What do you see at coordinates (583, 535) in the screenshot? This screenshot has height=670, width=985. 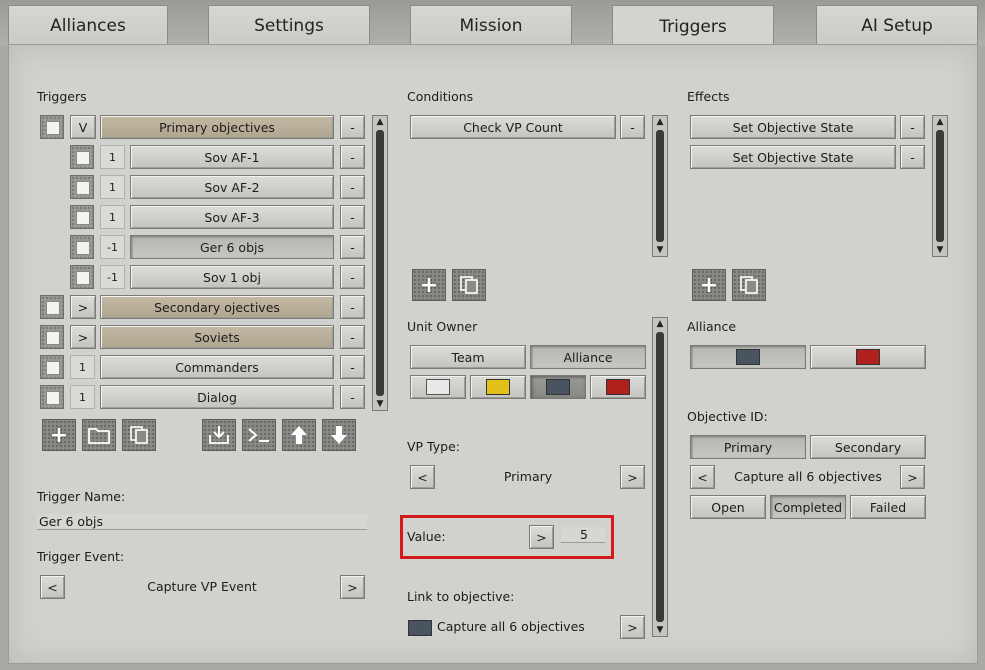 I see `value-input: 5` at bounding box center [583, 535].